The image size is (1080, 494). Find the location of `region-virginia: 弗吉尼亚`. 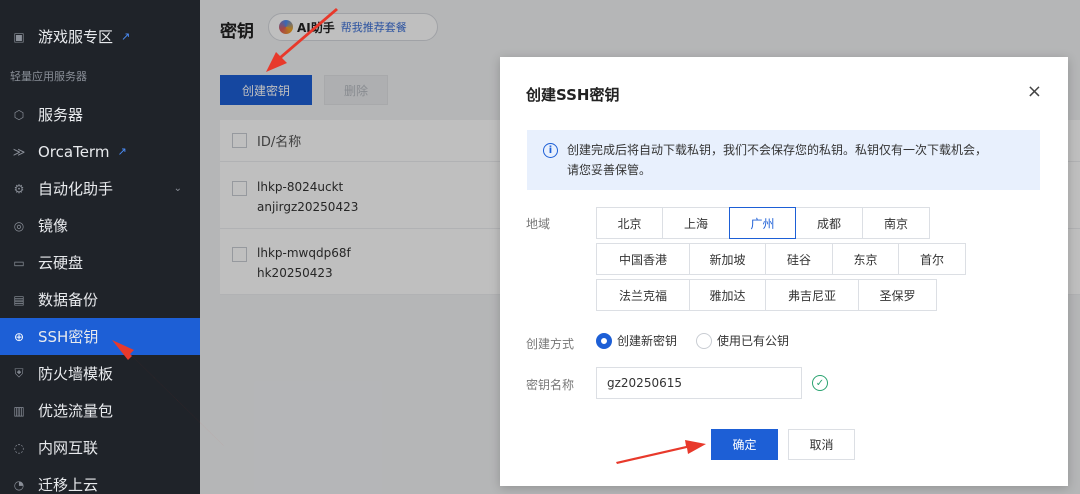

region-virginia: 弗吉尼亚 is located at coordinates (812, 295).